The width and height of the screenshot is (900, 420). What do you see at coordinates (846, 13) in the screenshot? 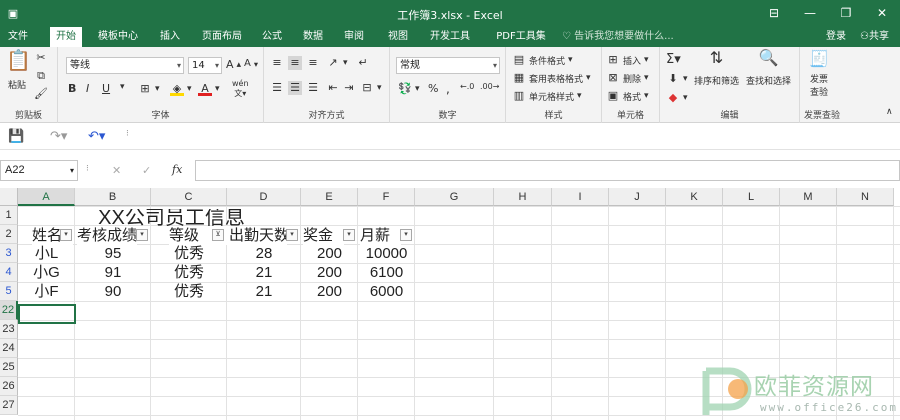
I see `restore-button: ❐` at bounding box center [846, 13].